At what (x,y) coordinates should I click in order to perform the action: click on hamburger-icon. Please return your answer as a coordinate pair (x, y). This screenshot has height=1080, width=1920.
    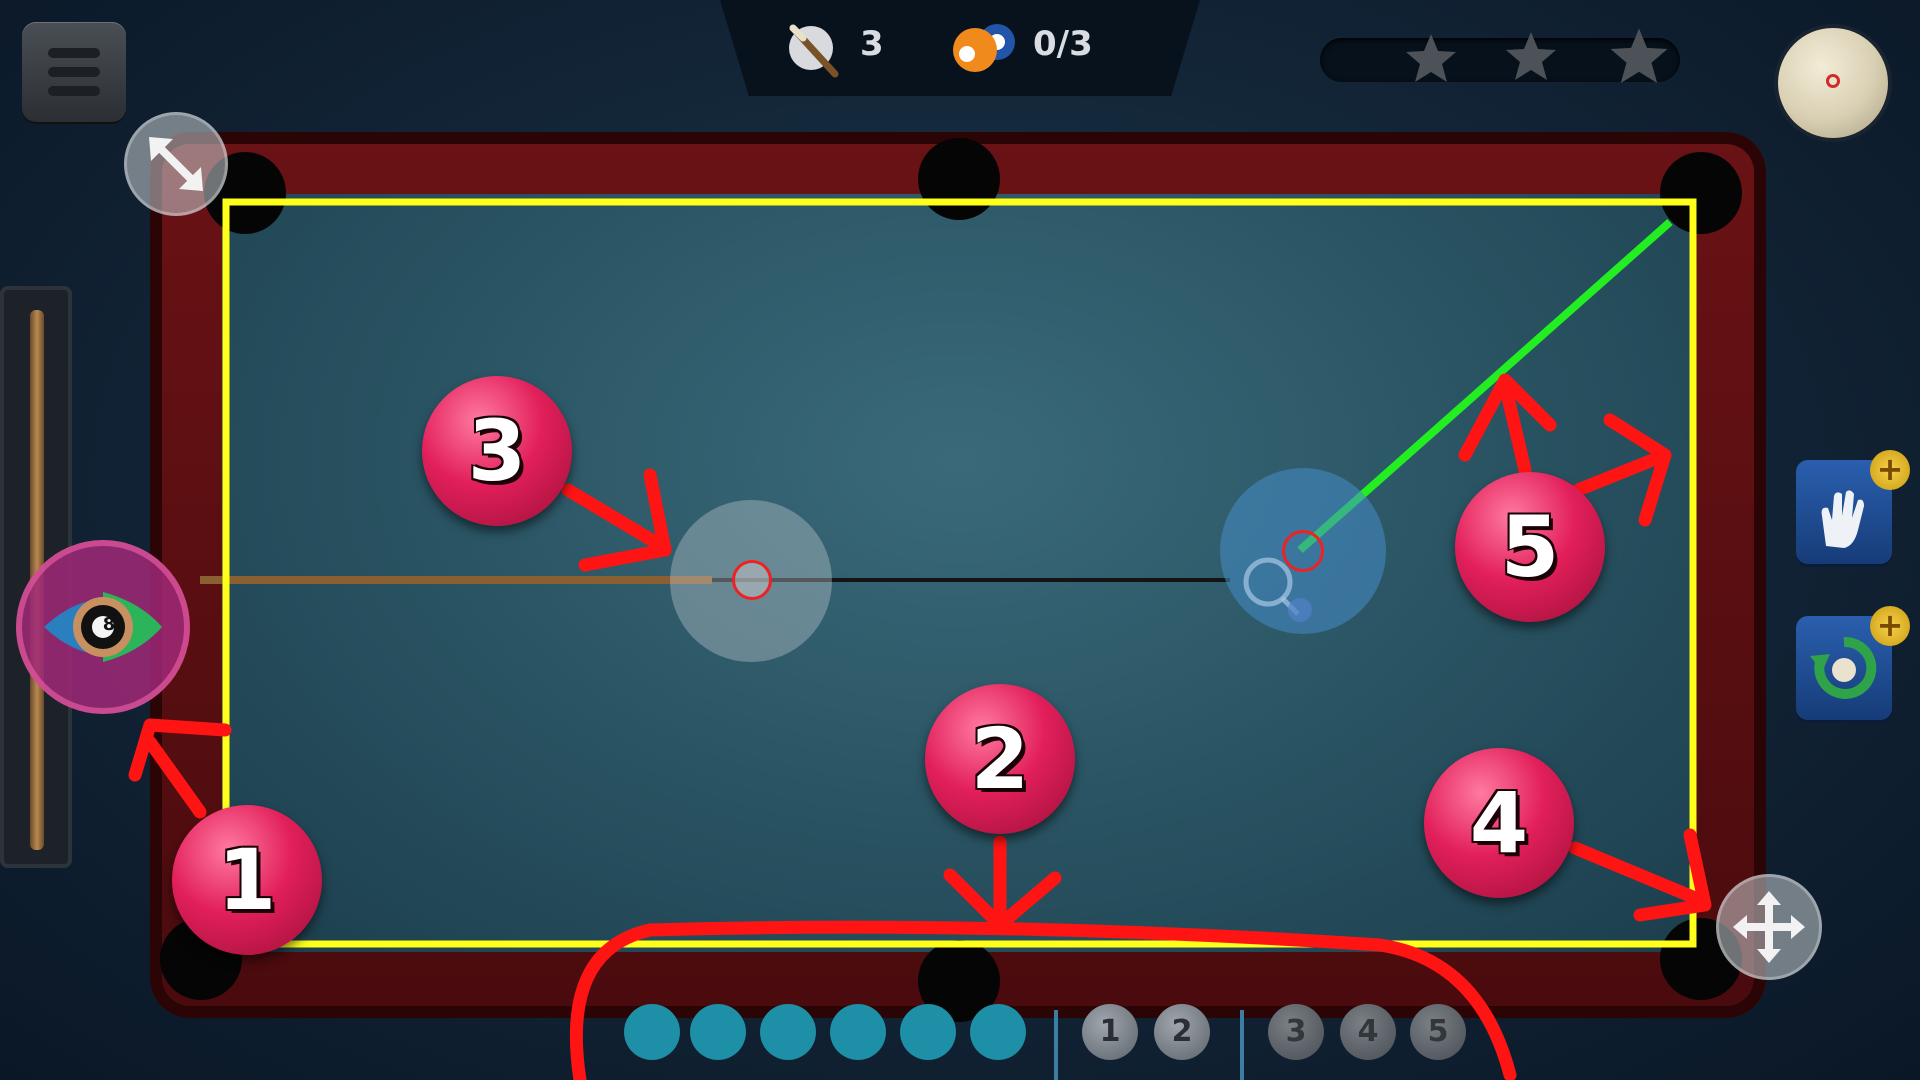
    Looking at the image, I should click on (74, 53).